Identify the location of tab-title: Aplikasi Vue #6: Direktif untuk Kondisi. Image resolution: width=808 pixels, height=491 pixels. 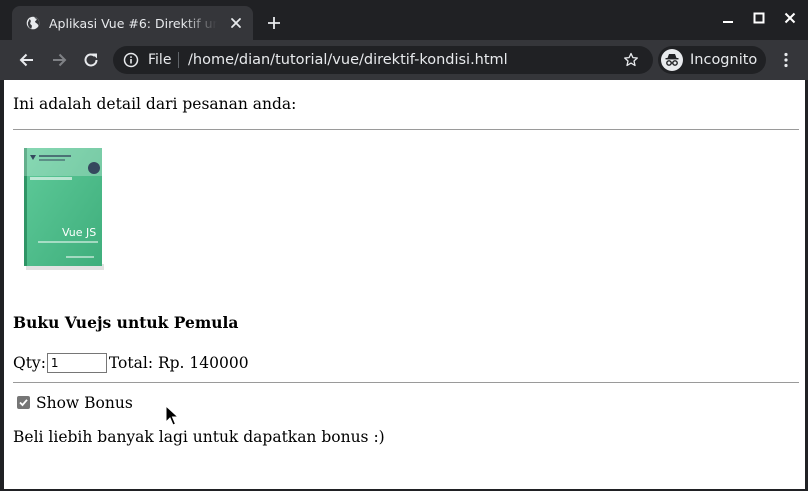
(133, 23).